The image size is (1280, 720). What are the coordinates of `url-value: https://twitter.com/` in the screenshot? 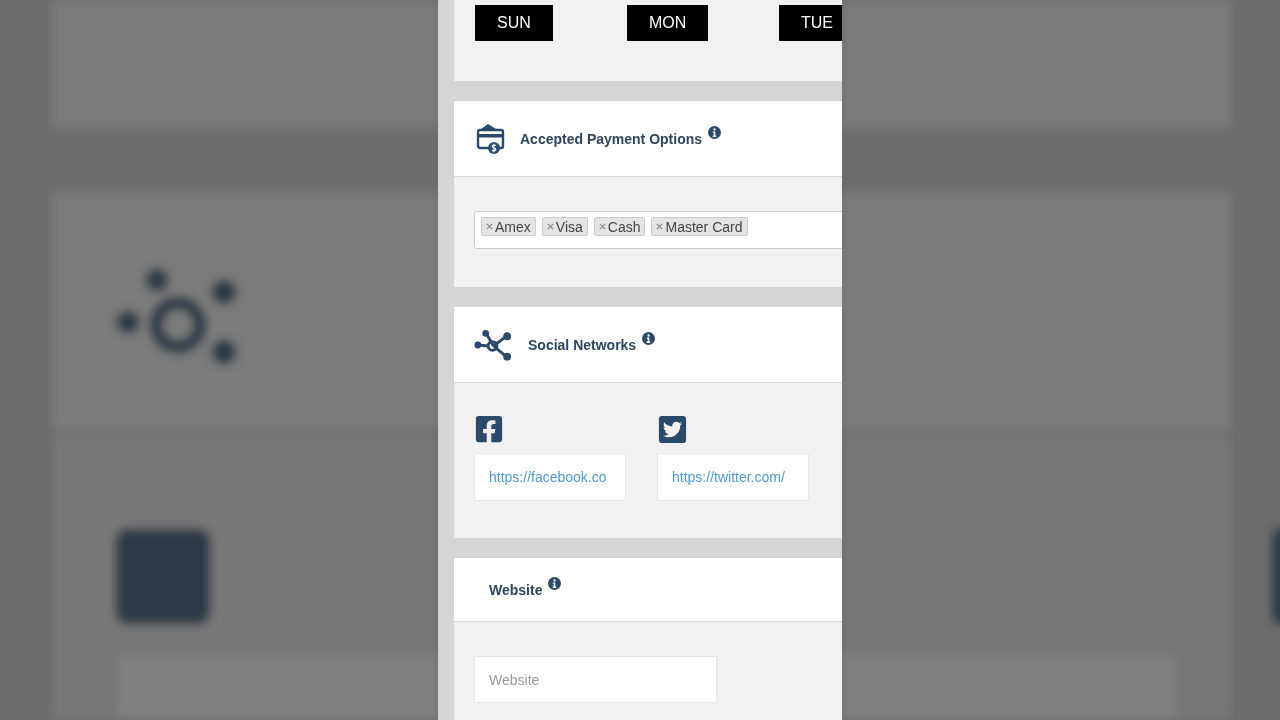 It's located at (728, 477).